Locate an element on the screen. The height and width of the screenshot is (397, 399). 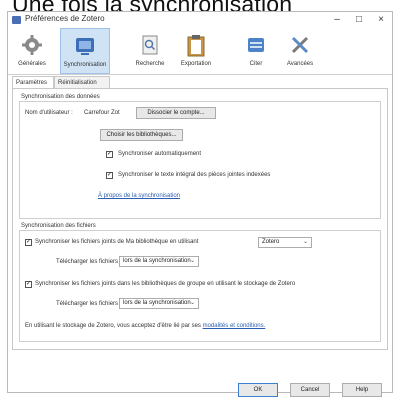
tab-export: Exportation is located at coordinates (196, 51).